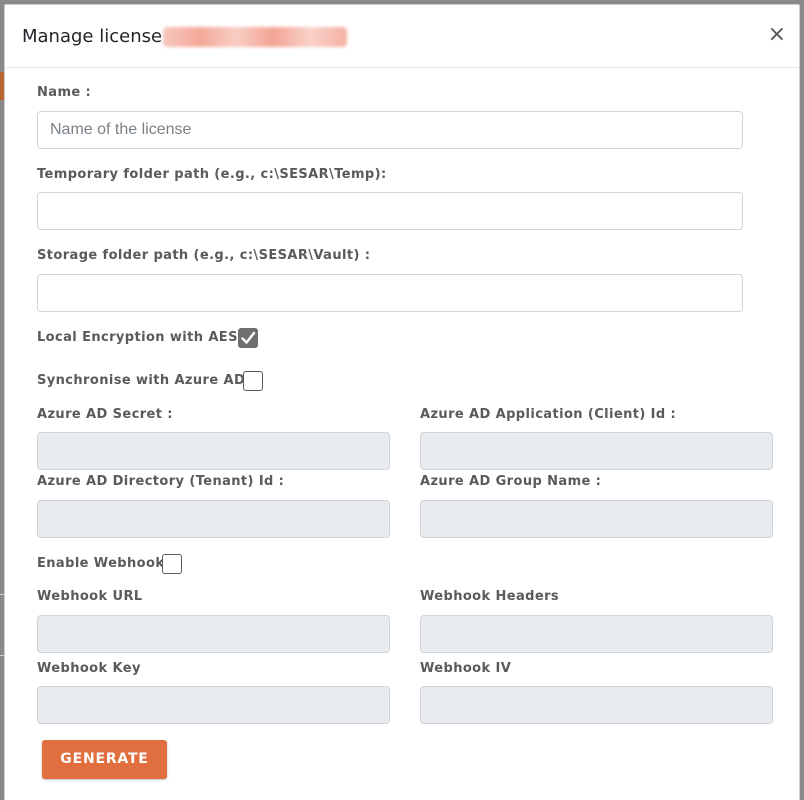  What do you see at coordinates (161, 481) in the screenshot?
I see `azure-tenant-label: Azure AD Directory (Tenant) Id :` at bounding box center [161, 481].